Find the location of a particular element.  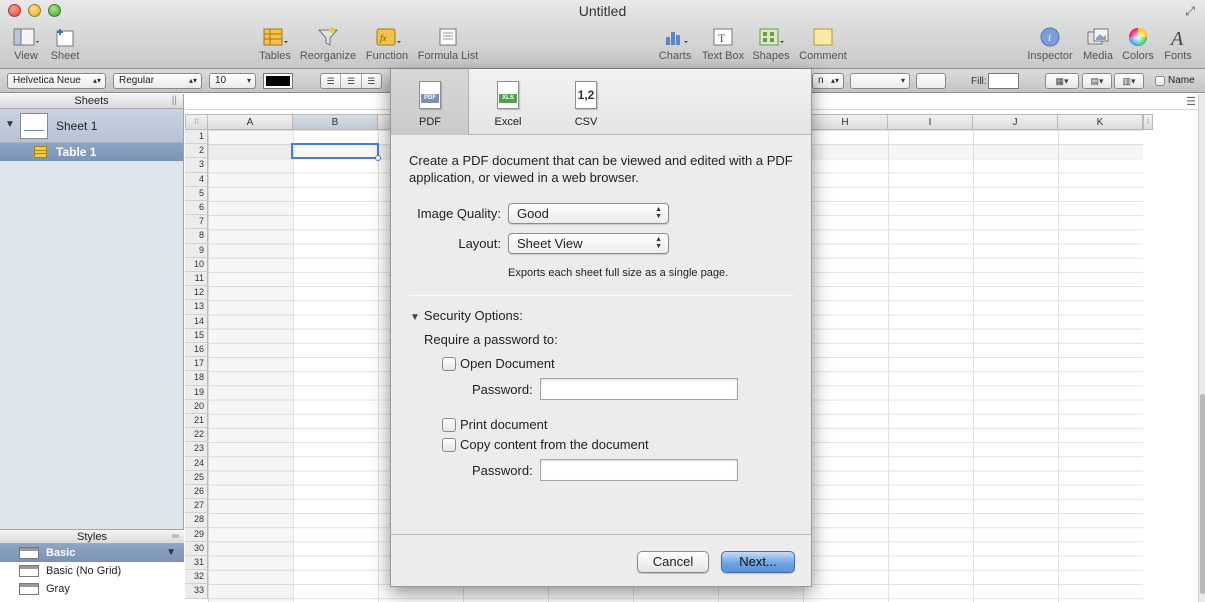

tab-excel: XLS Excel is located at coordinates (508, 102).